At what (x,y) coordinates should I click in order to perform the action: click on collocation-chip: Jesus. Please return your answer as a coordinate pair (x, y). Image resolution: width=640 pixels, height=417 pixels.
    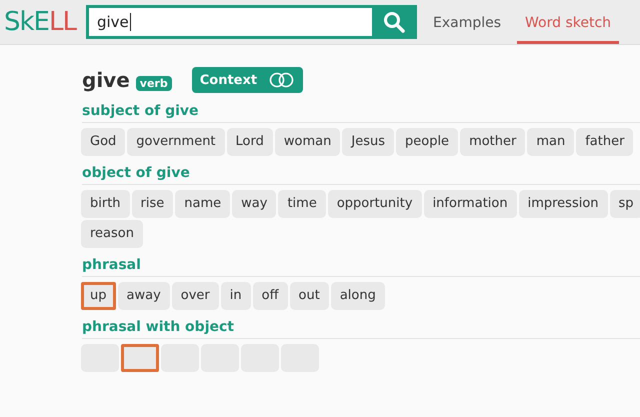
    Looking at the image, I should click on (368, 142).